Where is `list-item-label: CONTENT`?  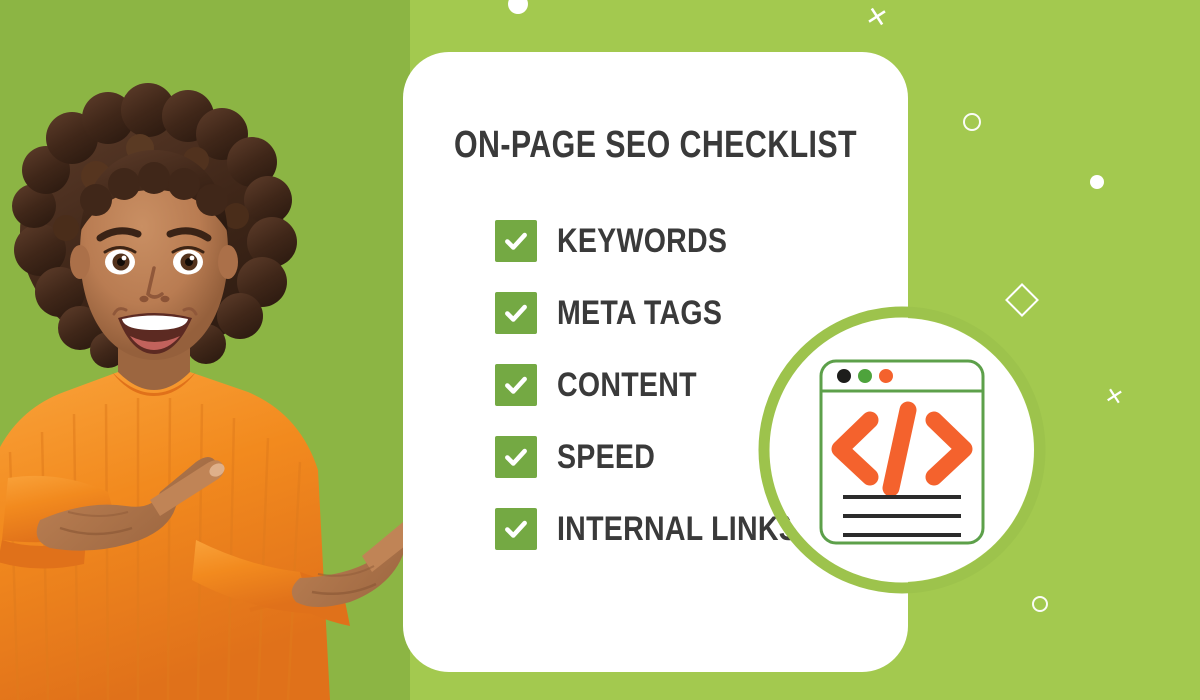 list-item-label: CONTENT is located at coordinates (627, 384).